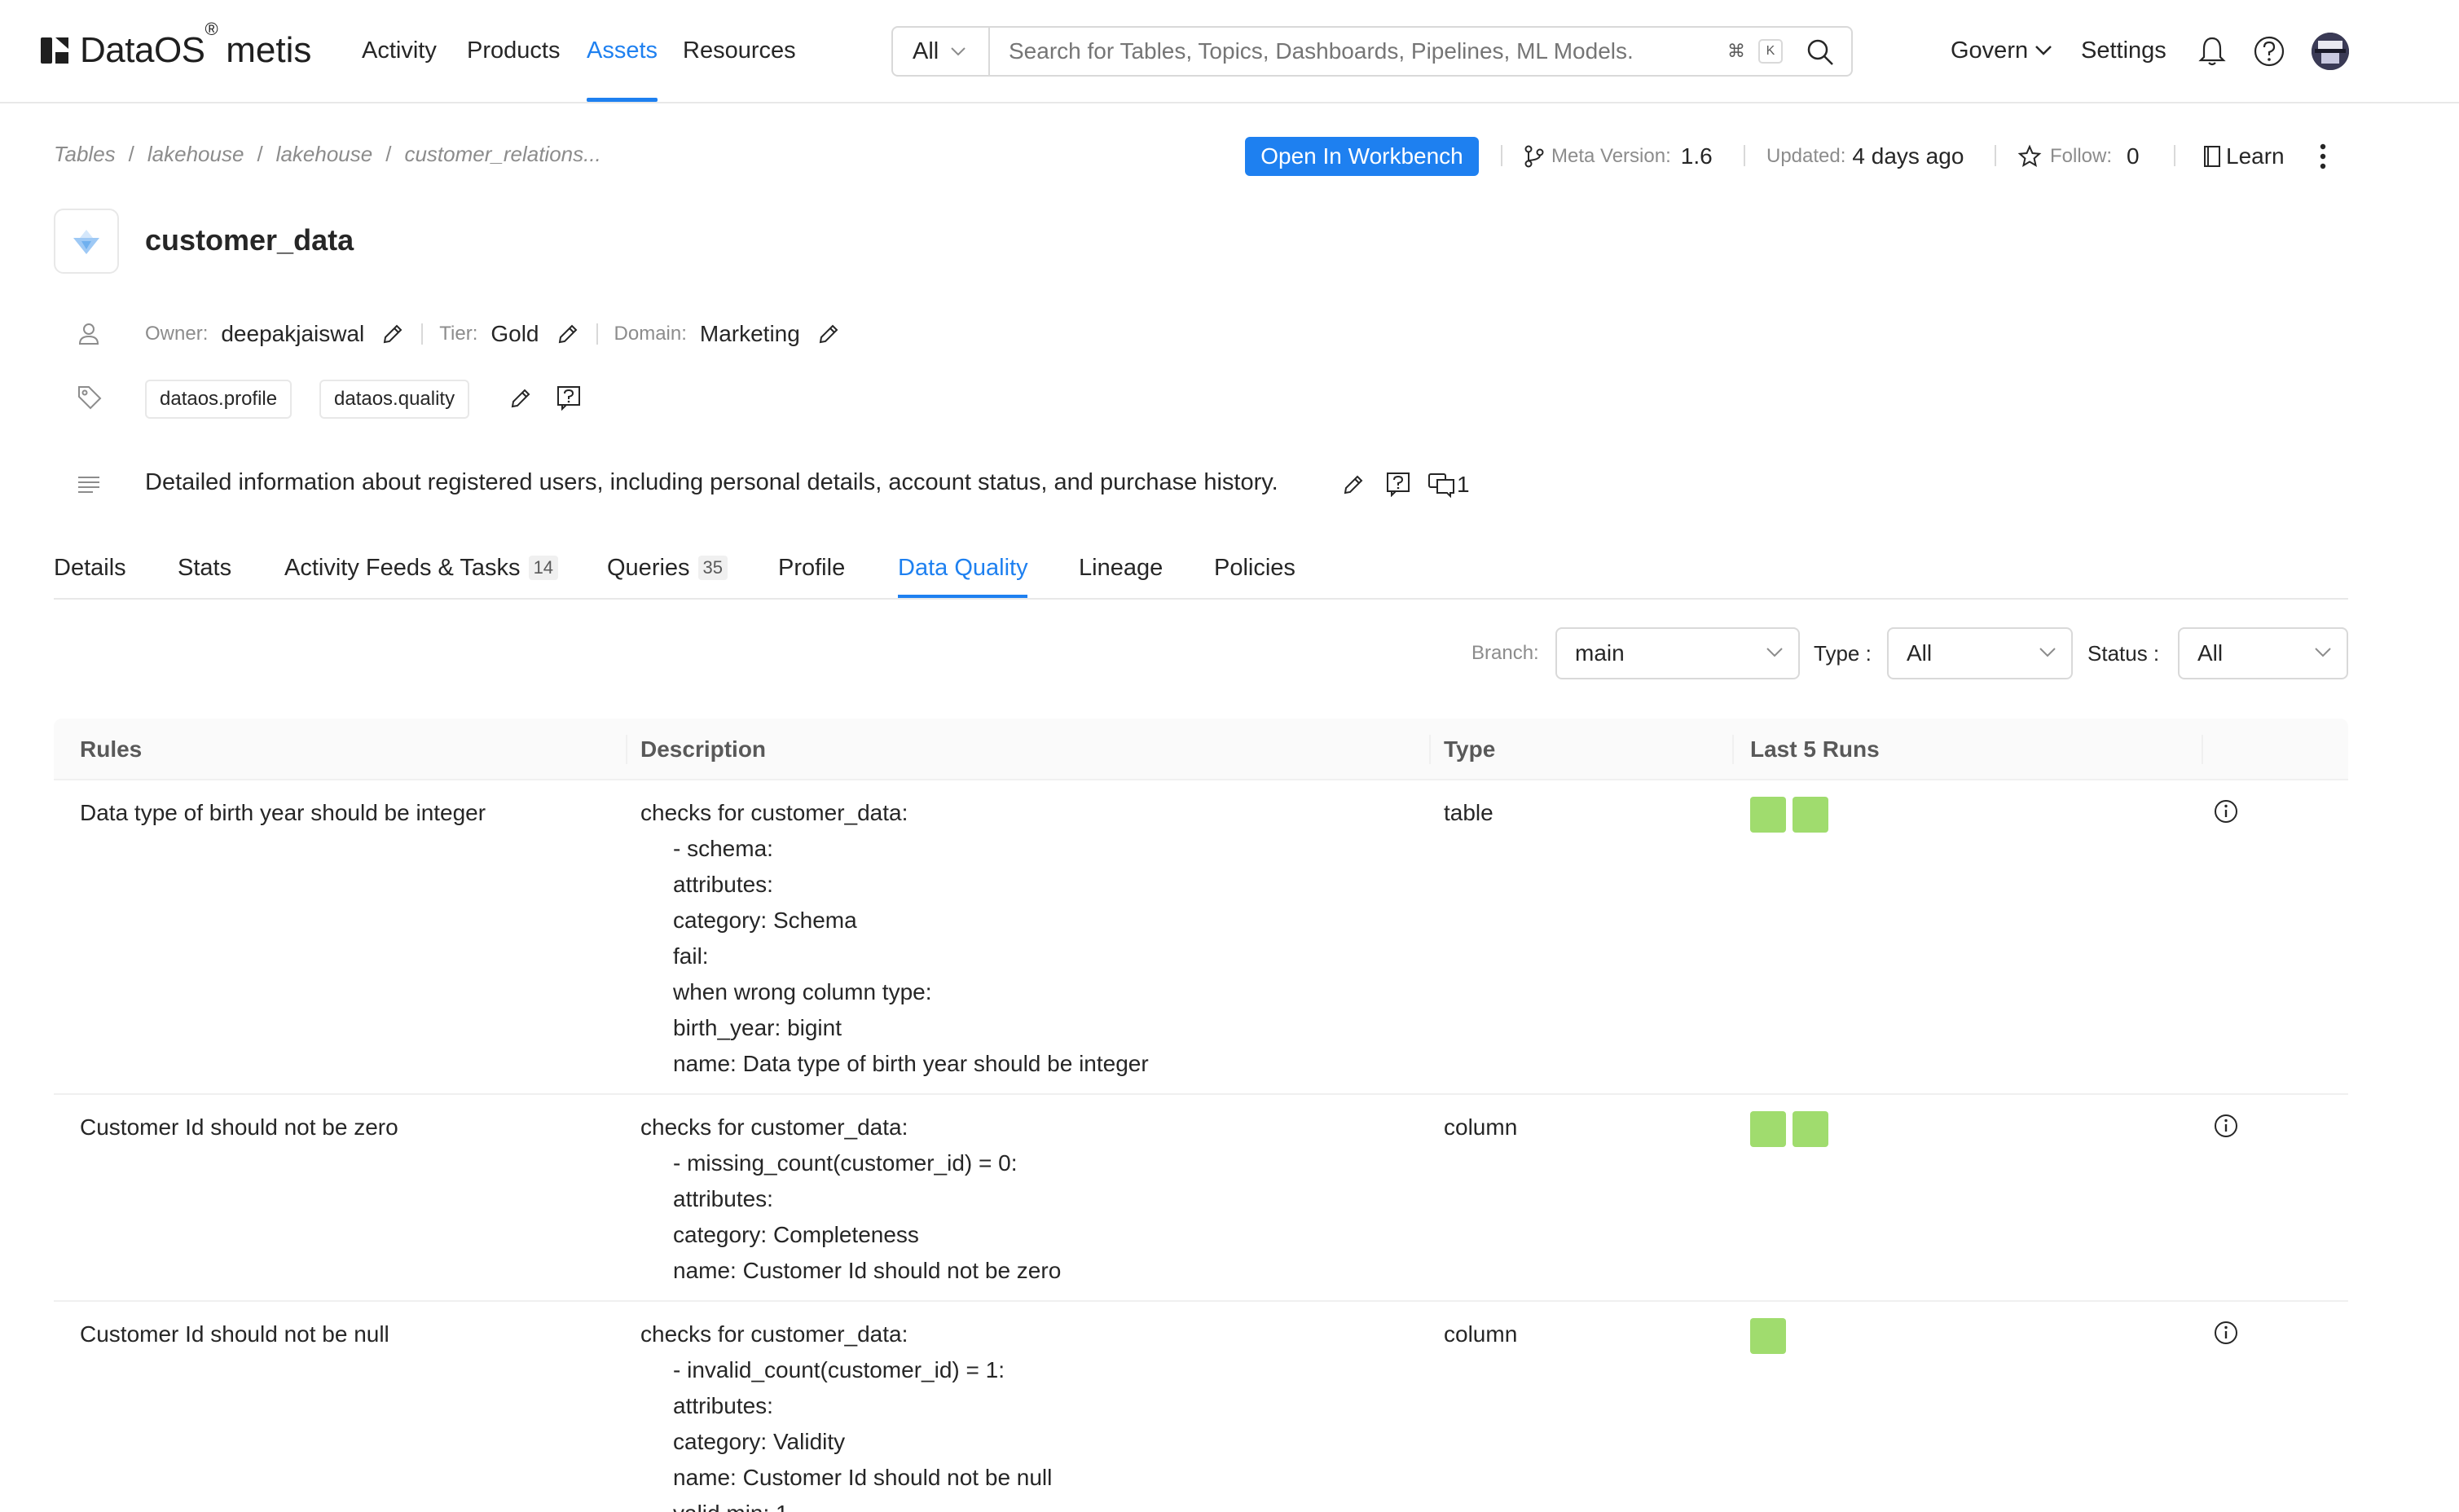 Image resolution: width=2459 pixels, height=1512 pixels. What do you see at coordinates (2330, 51) in the screenshot?
I see `user-avatar` at bounding box center [2330, 51].